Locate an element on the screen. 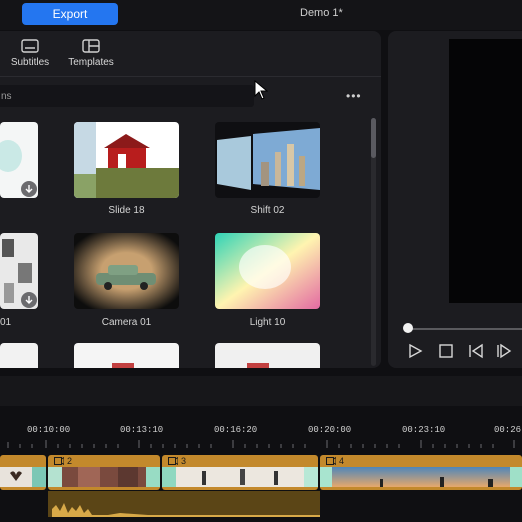 The width and height of the screenshot is (522, 522). timecode-label: 00:26 is located at coordinates (508, 430).